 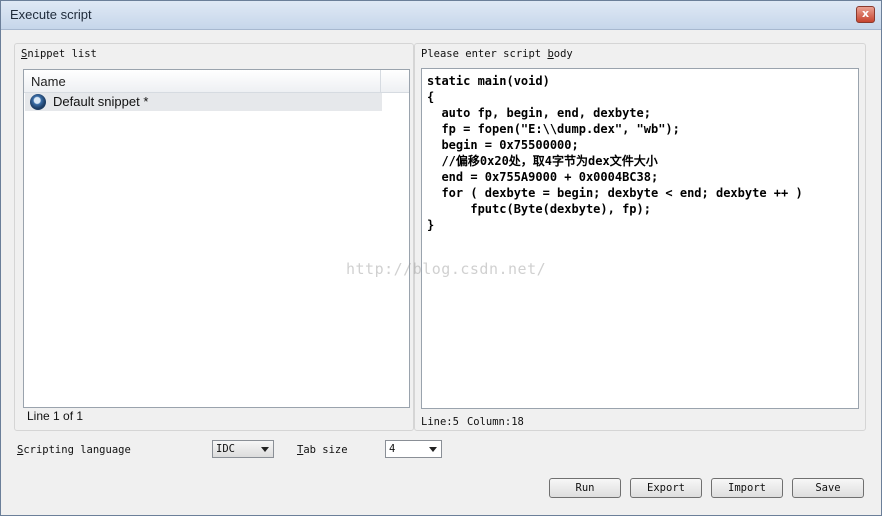 What do you see at coordinates (431, 97) in the screenshot?
I see `code-line: {` at bounding box center [431, 97].